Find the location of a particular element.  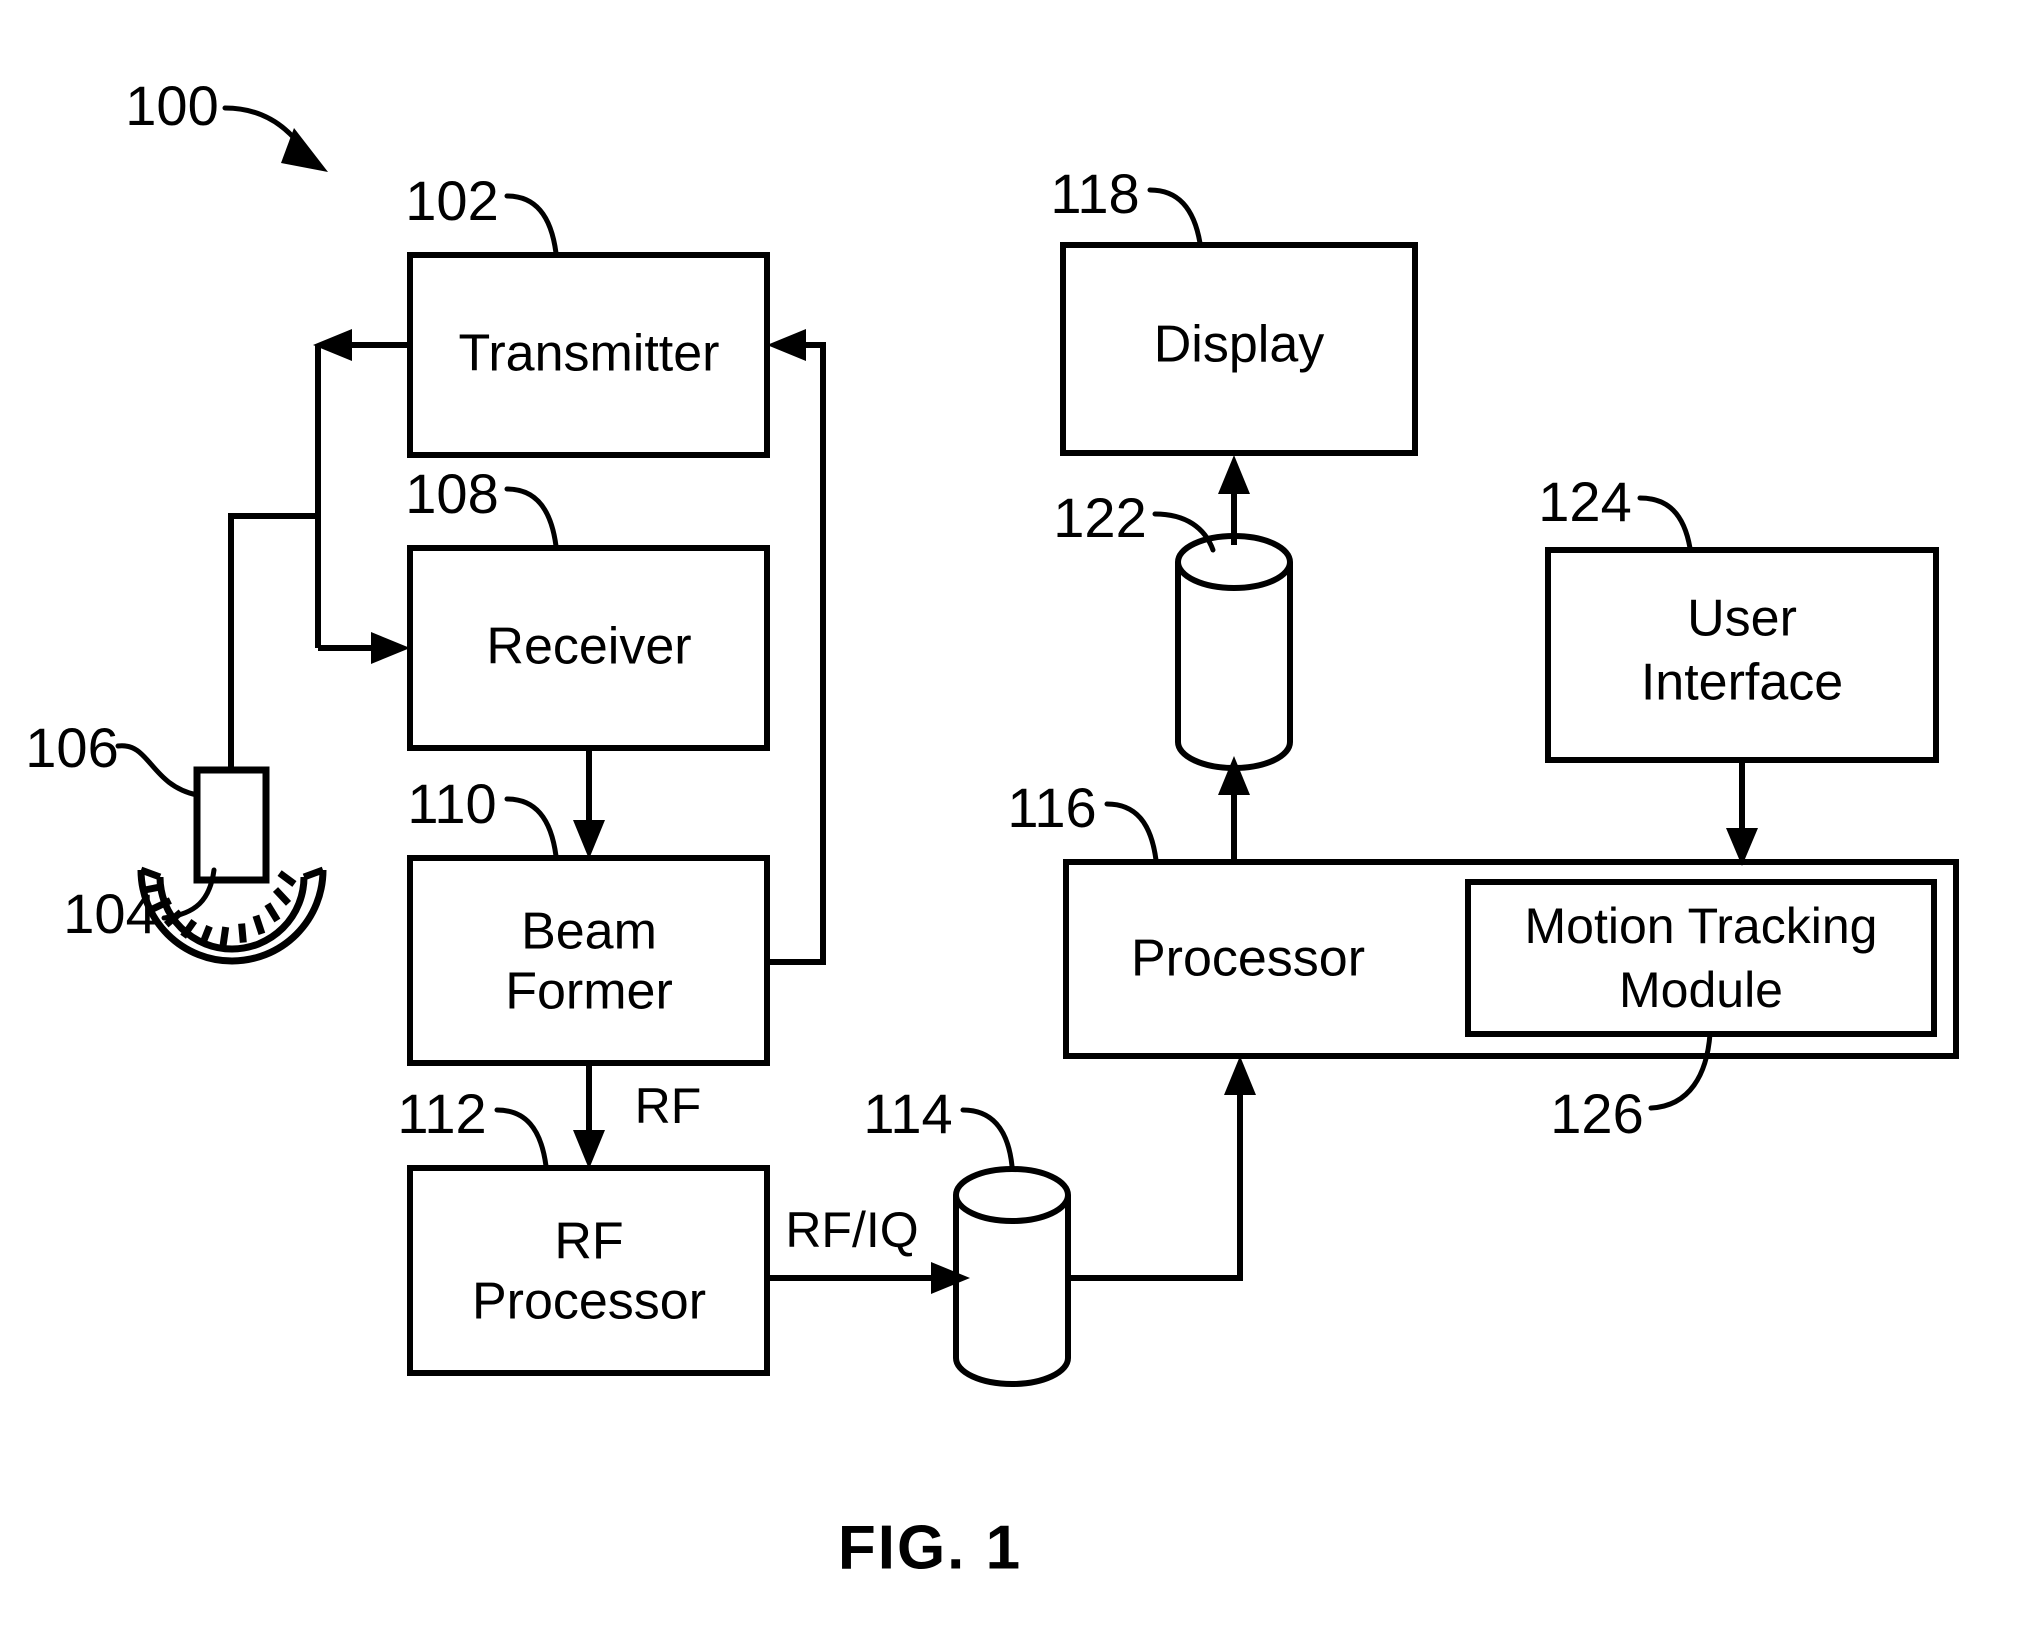

signal-label-rf: RF is located at coordinates (668, 1106).